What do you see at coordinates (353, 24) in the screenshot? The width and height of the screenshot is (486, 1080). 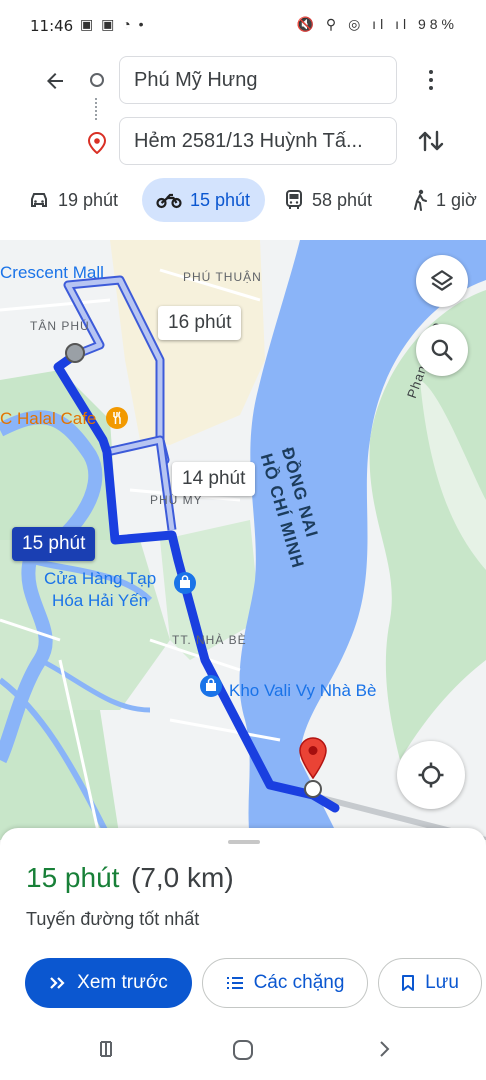 I see `signal-icons: 🔇 ⚲ ◎ ıl ıl` at bounding box center [353, 24].